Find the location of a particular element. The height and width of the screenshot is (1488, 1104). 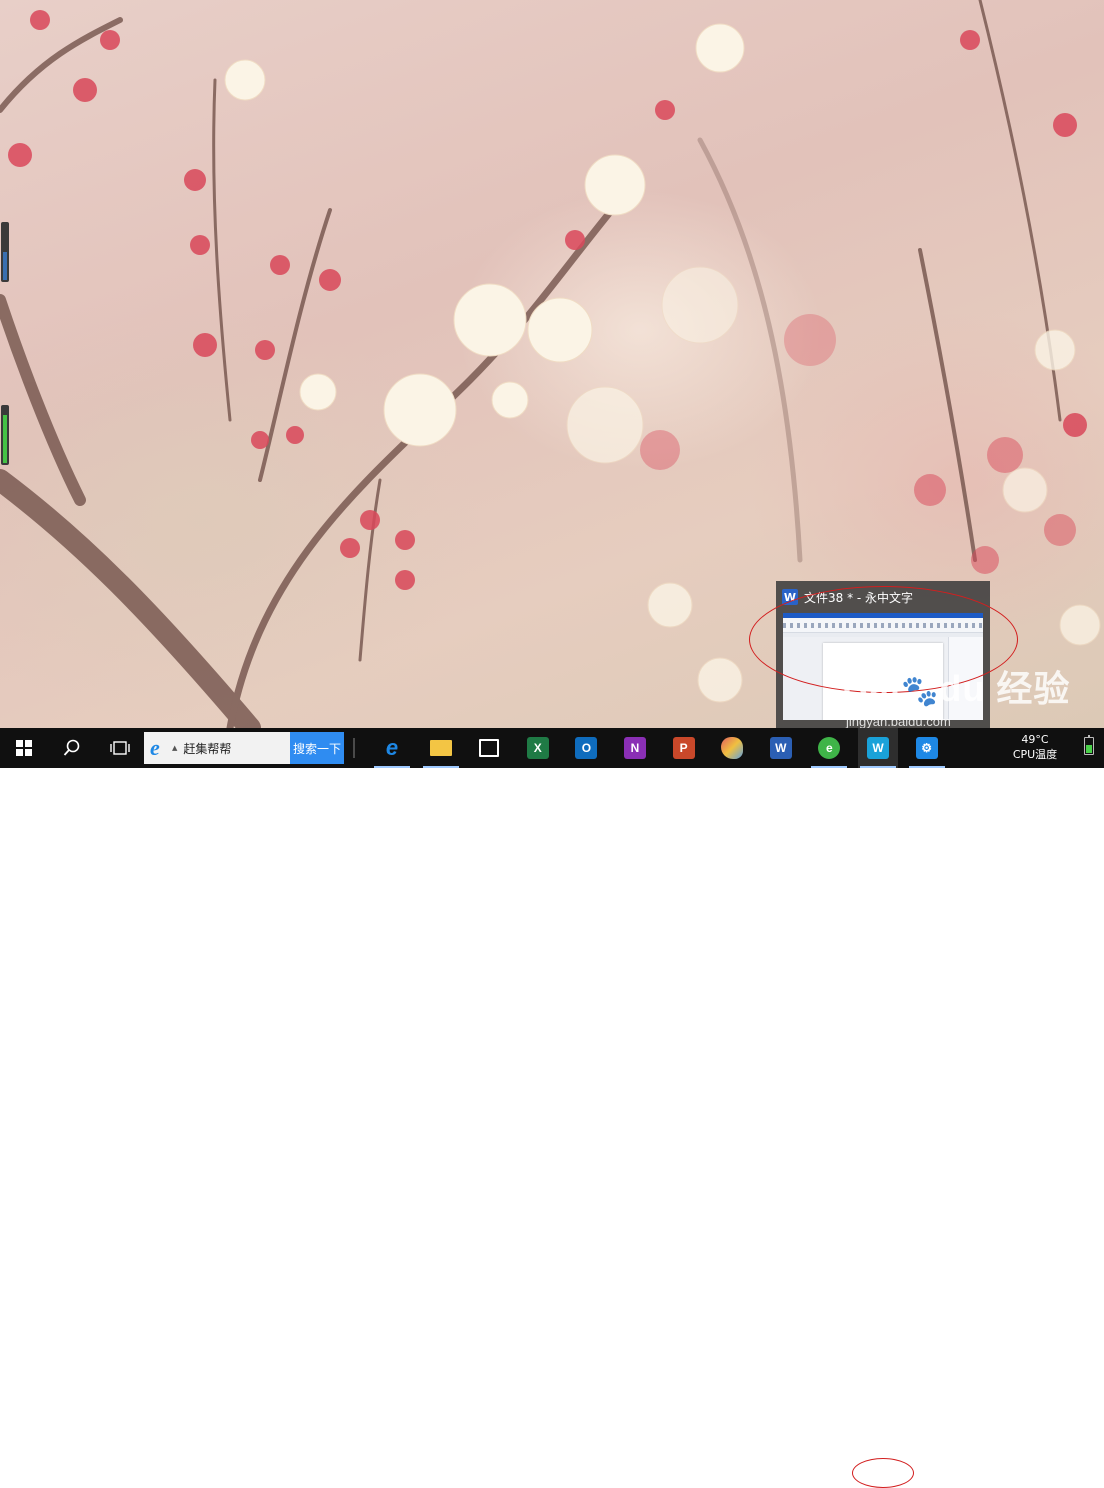

yozo-writer-icon: W is located at coordinates (878, 748).